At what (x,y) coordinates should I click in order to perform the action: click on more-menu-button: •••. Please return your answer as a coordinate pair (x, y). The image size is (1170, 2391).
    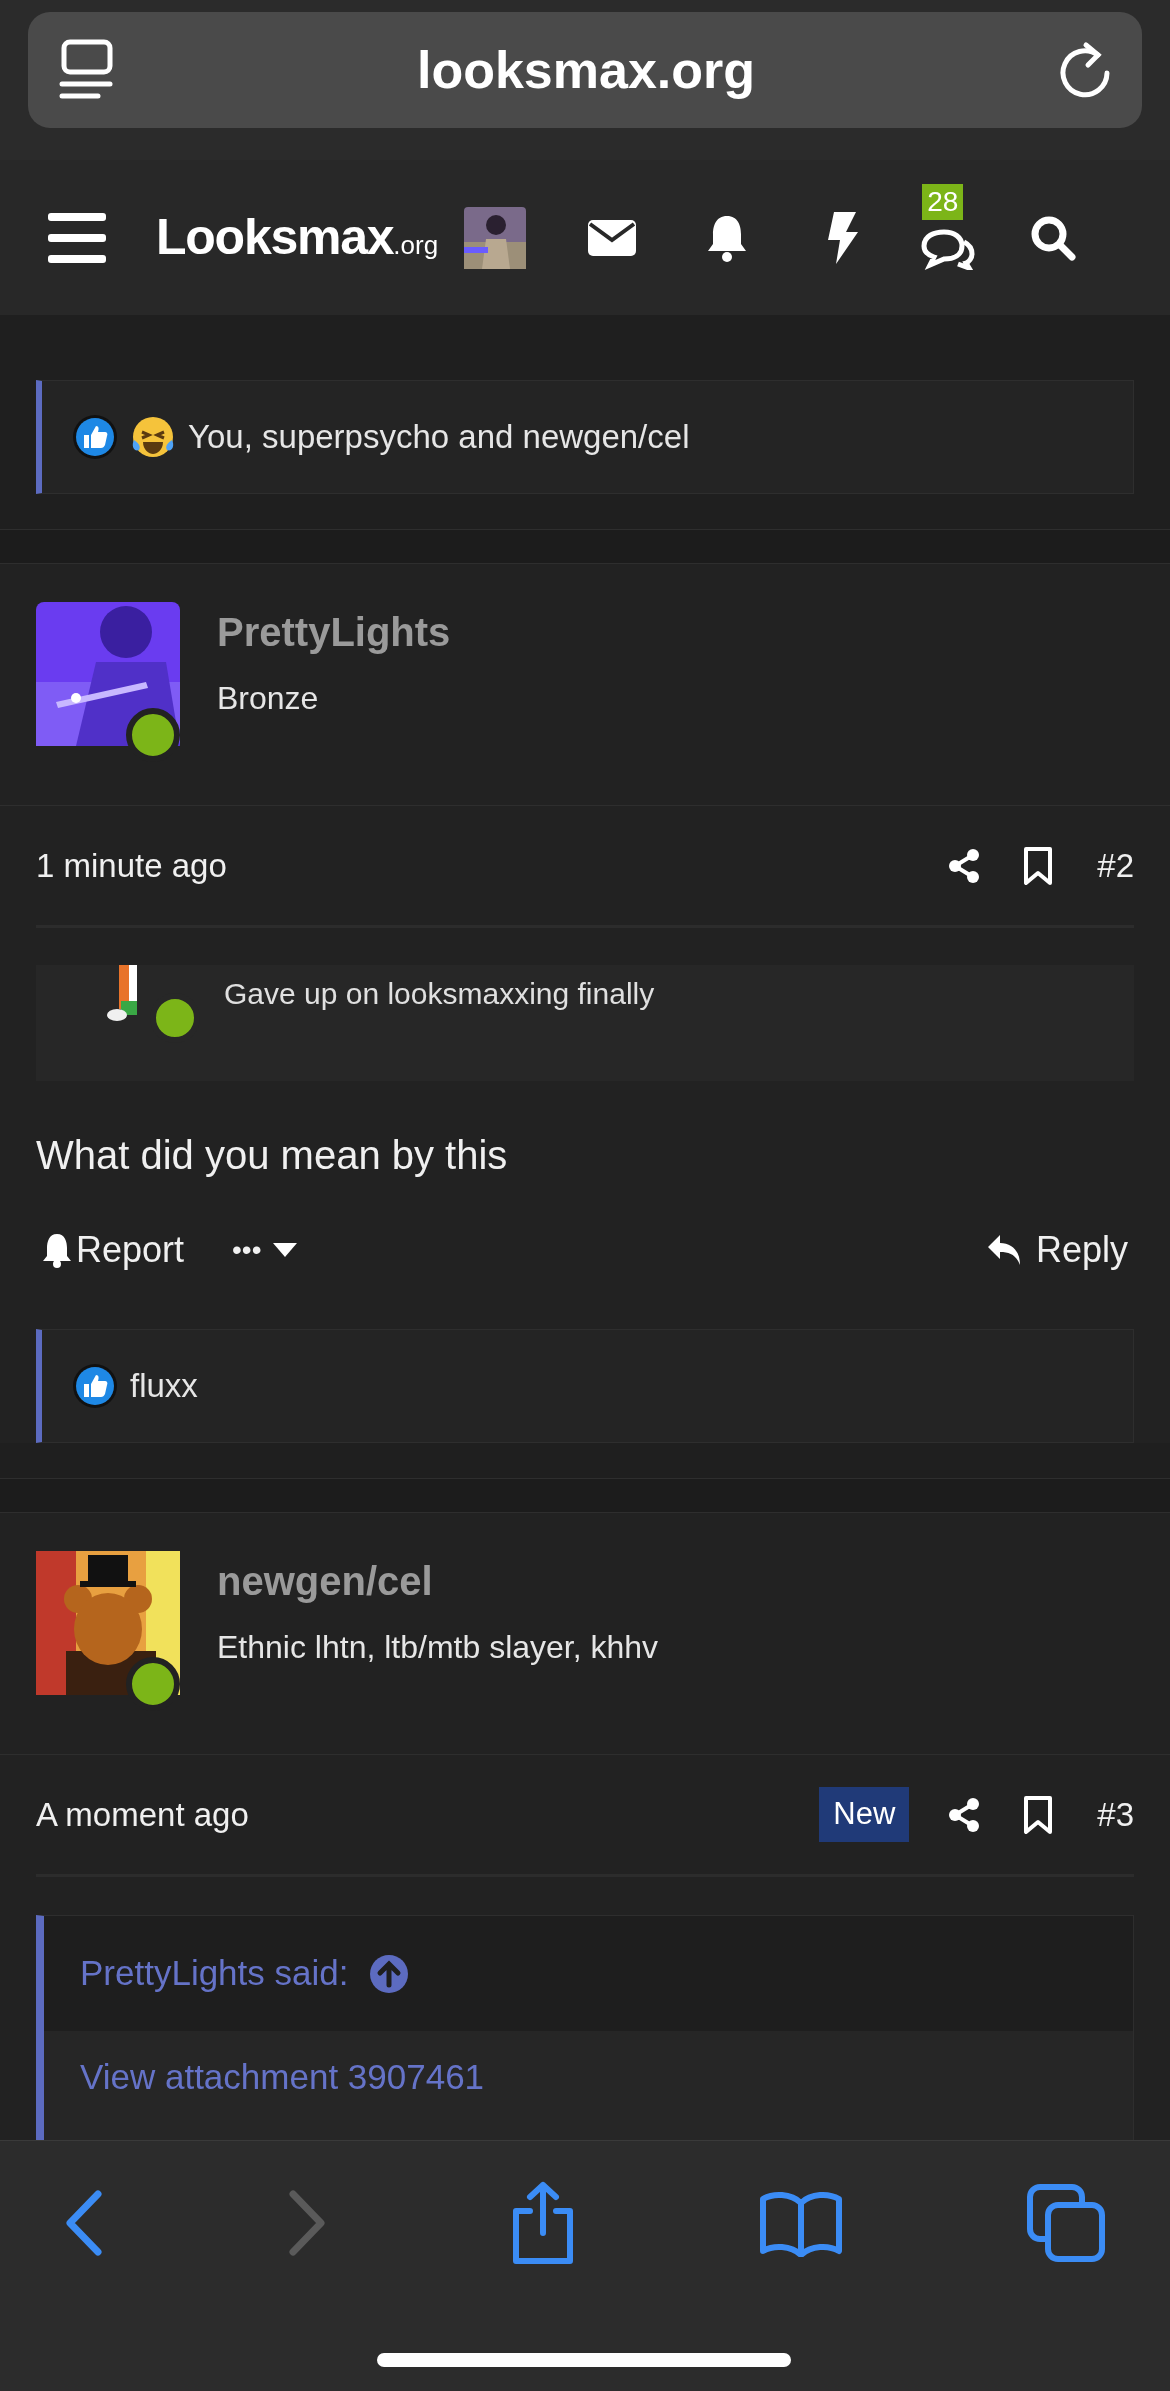
    Looking at the image, I should click on (265, 1250).